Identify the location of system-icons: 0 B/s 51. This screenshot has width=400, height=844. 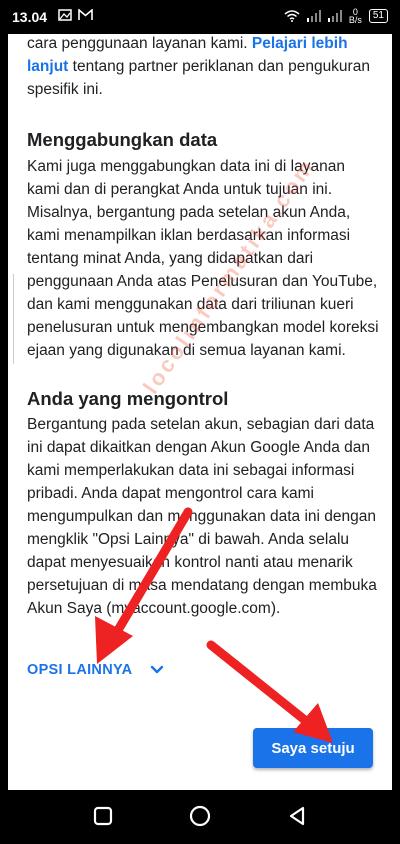
(336, 16).